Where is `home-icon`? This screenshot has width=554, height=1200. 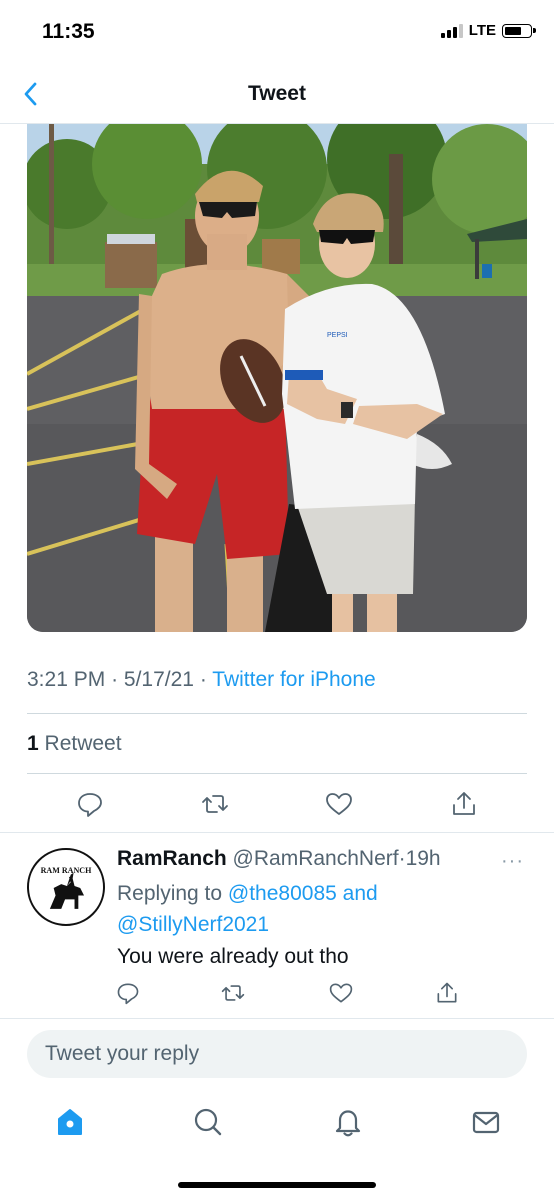 home-icon is located at coordinates (70, 1122).